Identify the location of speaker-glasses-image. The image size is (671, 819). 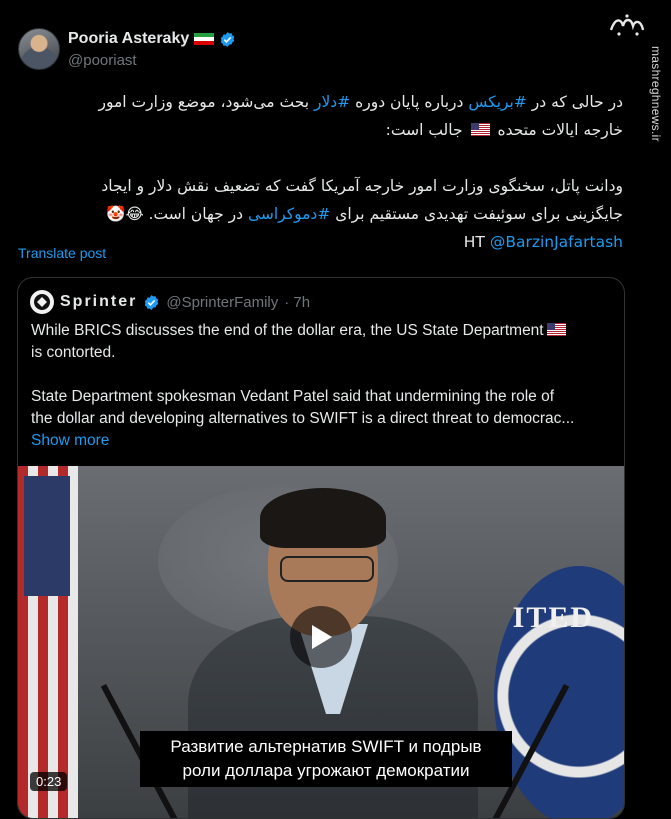
(327, 569).